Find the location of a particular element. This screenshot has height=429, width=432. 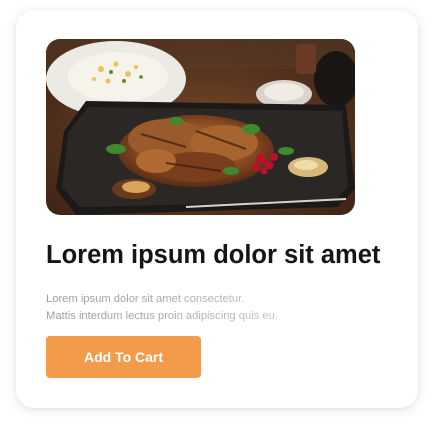

product-title: Lorem ipsum dolor sit amet is located at coordinates (213, 255).